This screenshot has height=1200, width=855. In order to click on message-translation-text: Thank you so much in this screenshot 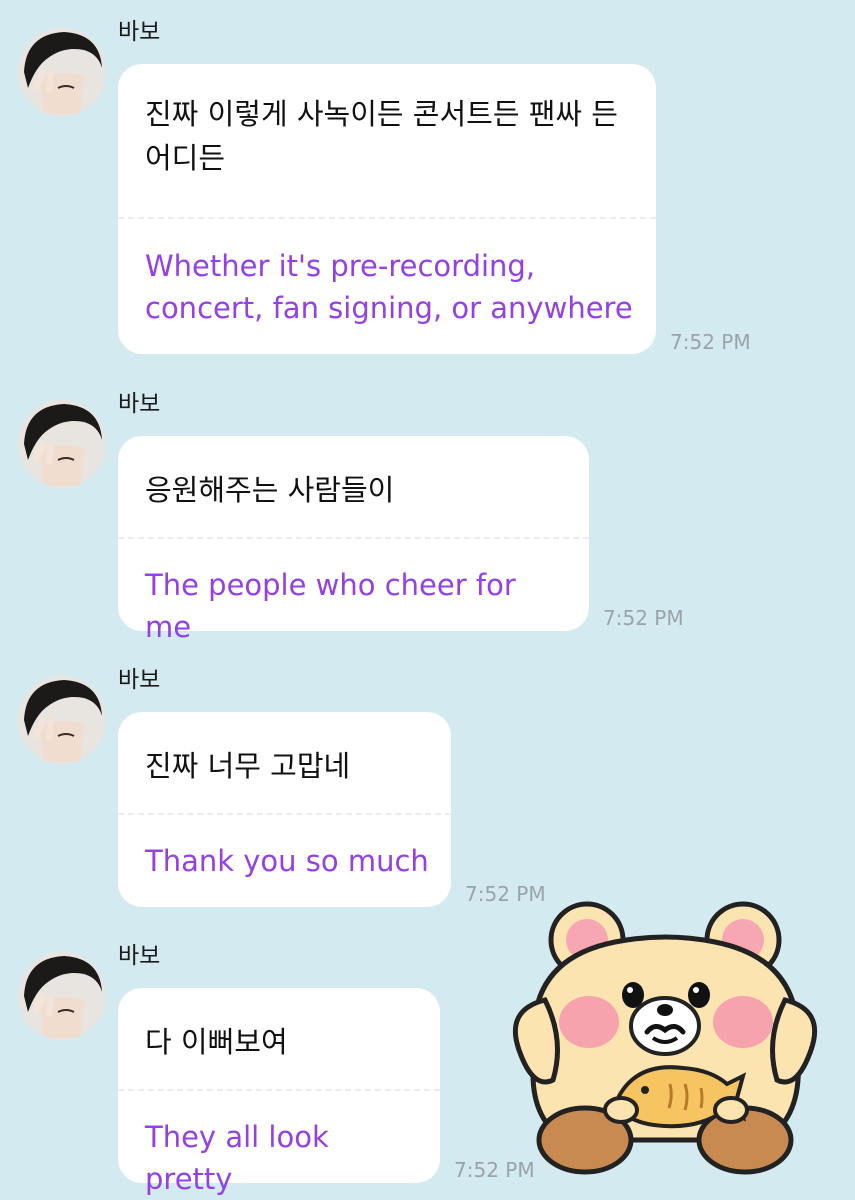, I will do `click(287, 861)`.